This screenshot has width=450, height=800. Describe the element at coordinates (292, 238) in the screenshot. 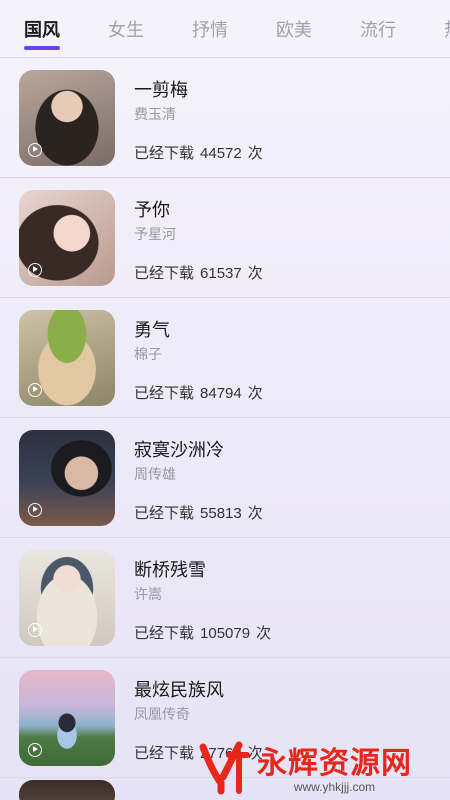

I see `song-info: 予你 予星河 已经下载 61537 次` at that location.